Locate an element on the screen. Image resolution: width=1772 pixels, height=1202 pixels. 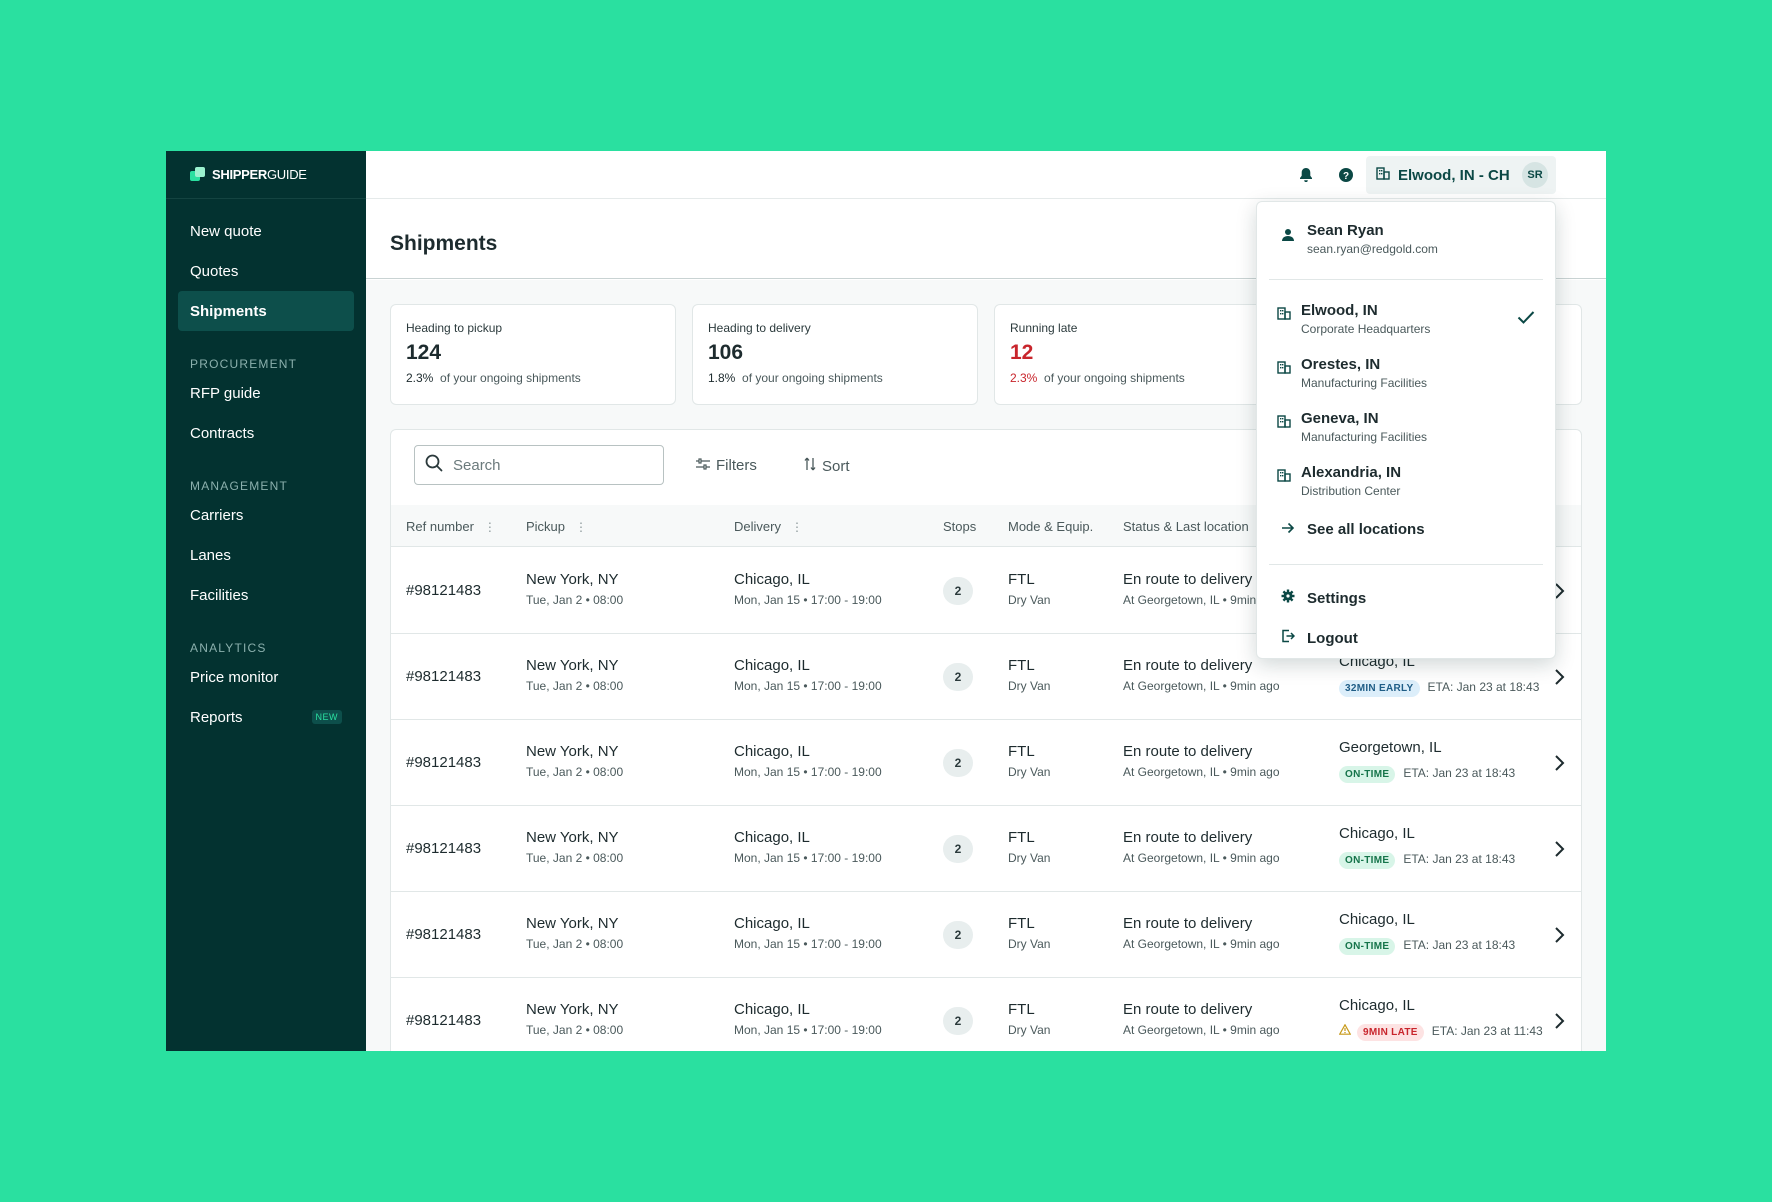
new-badge: NEW is located at coordinates (326, 717).